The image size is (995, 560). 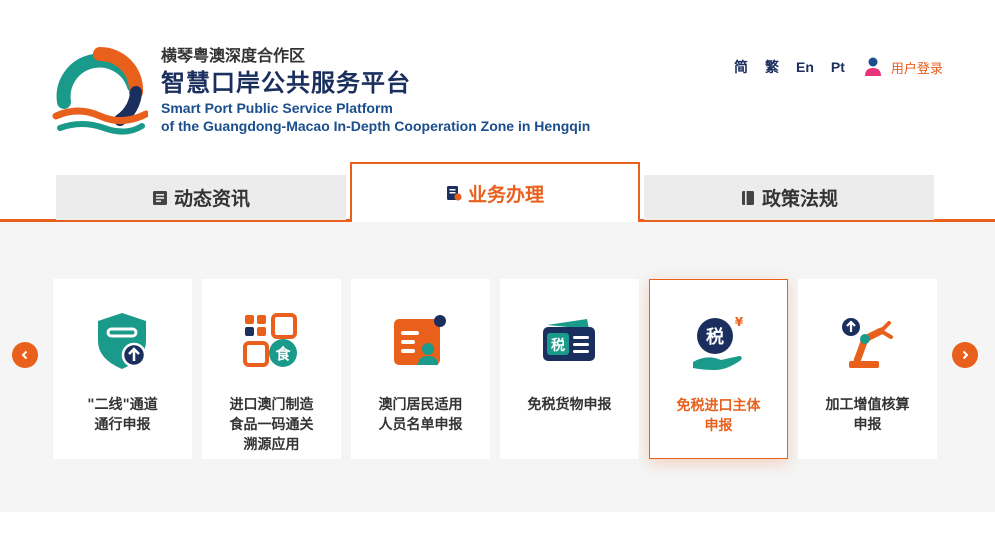 I want to click on service-card-duty-free-import-entity: 税 ¥ 免税进口主体 申报, so click(x=718, y=369).